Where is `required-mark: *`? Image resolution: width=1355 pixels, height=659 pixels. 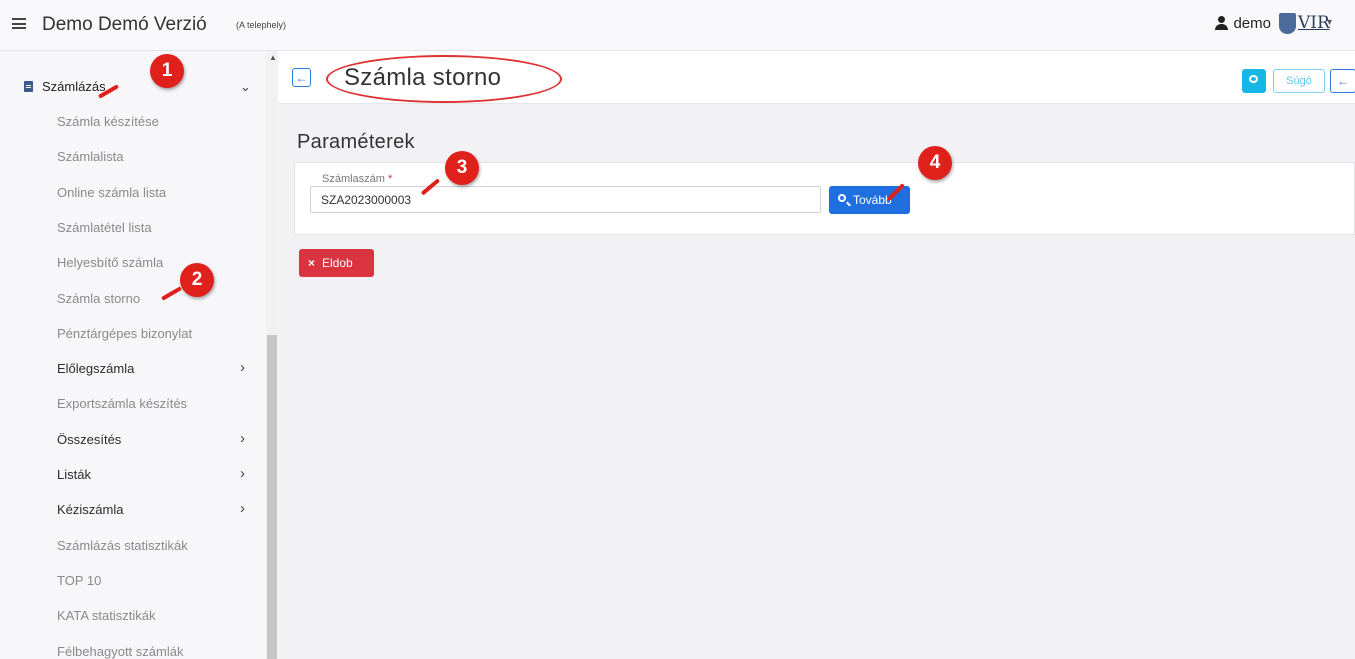
required-mark: * is located at coordinates (390, 179).